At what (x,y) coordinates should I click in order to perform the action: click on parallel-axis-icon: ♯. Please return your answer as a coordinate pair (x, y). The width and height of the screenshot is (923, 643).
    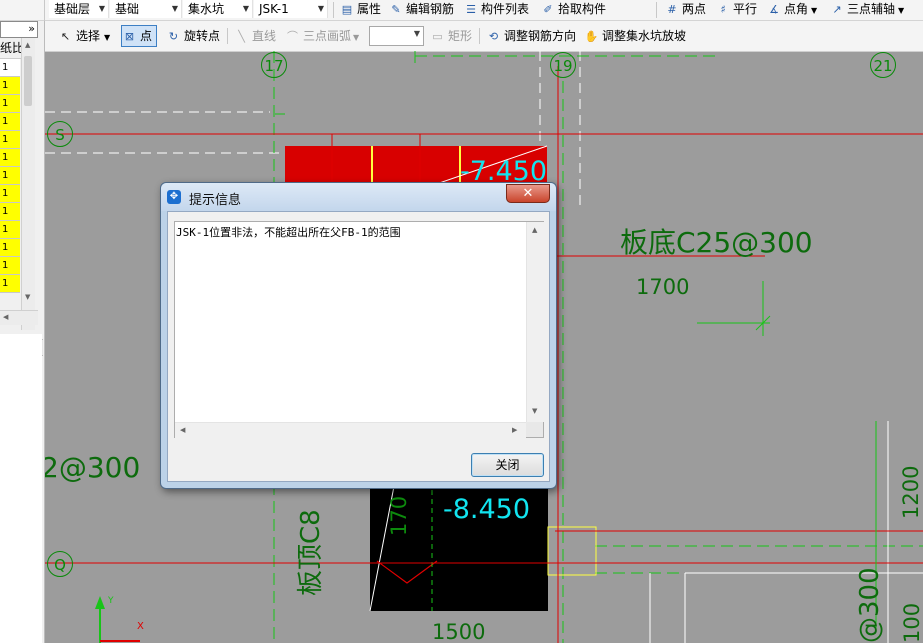
    Looking at the image, I should click on (723, 9).